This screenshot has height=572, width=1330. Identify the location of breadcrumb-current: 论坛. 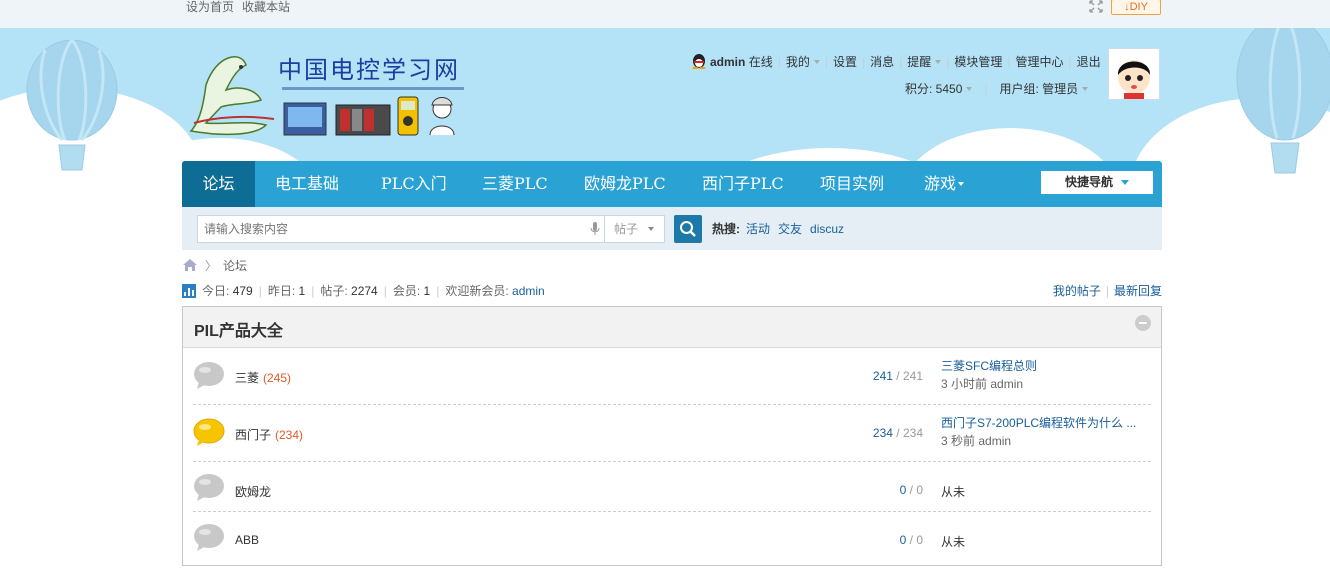
(235, 266).